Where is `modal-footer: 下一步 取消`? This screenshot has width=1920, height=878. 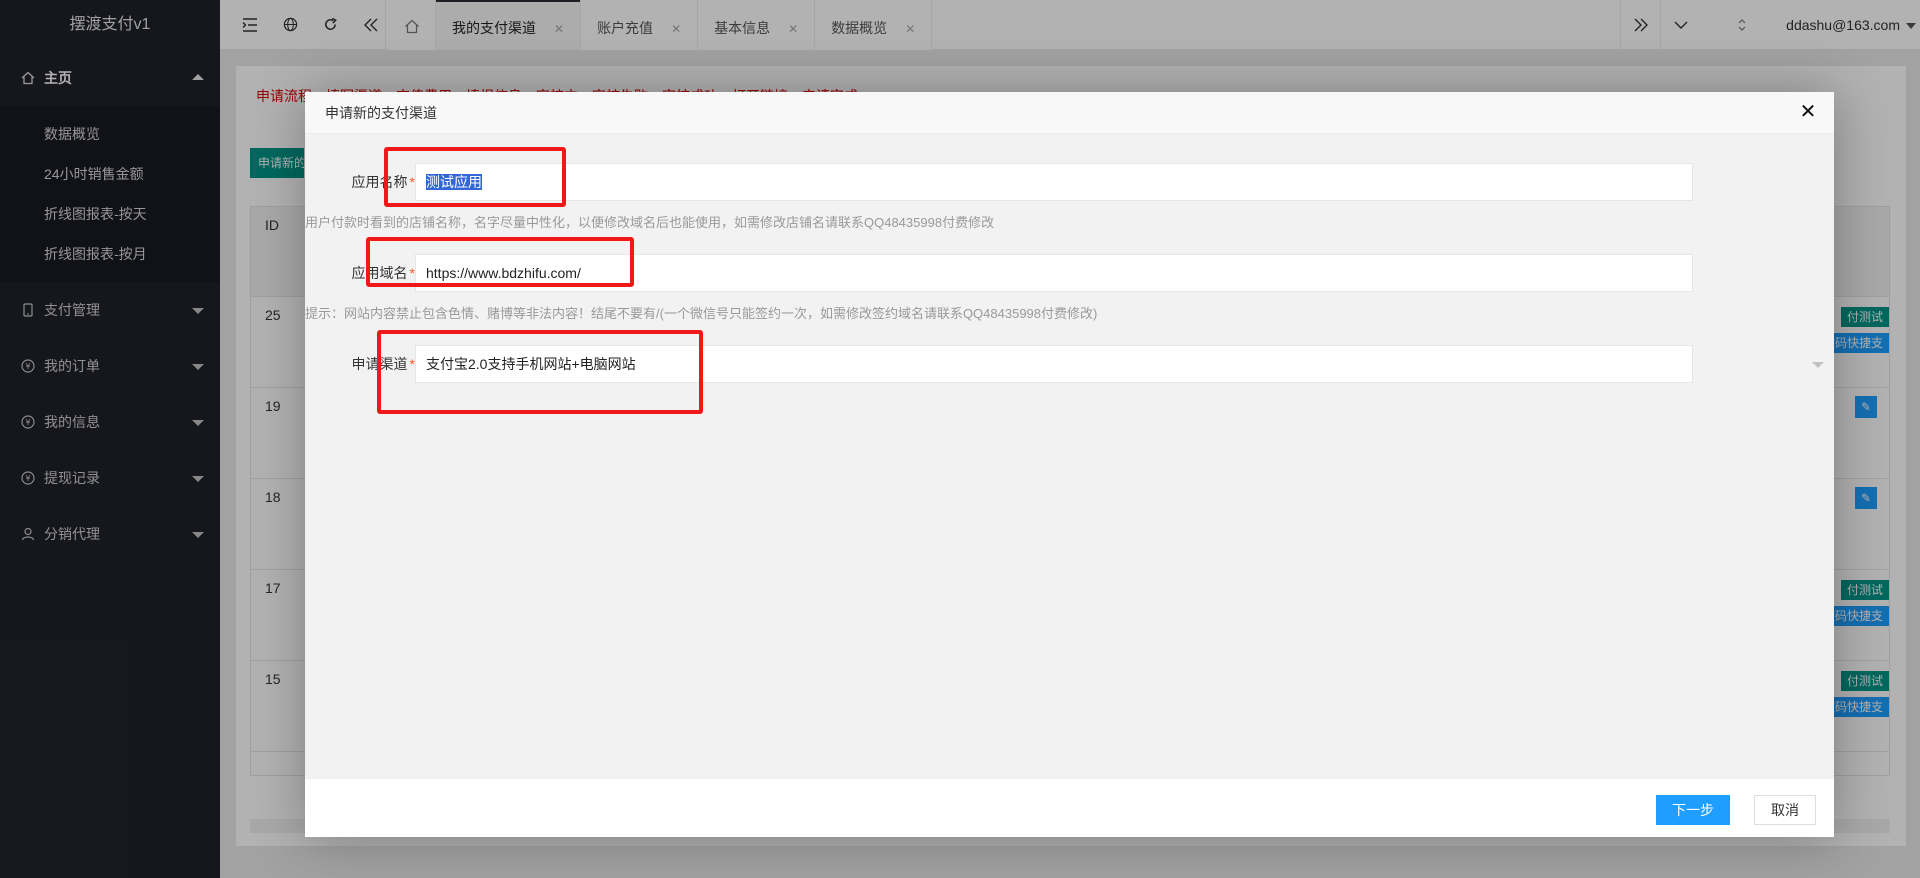
modal-footer: 下一步 取消 is located at coordinates (1069, 808).